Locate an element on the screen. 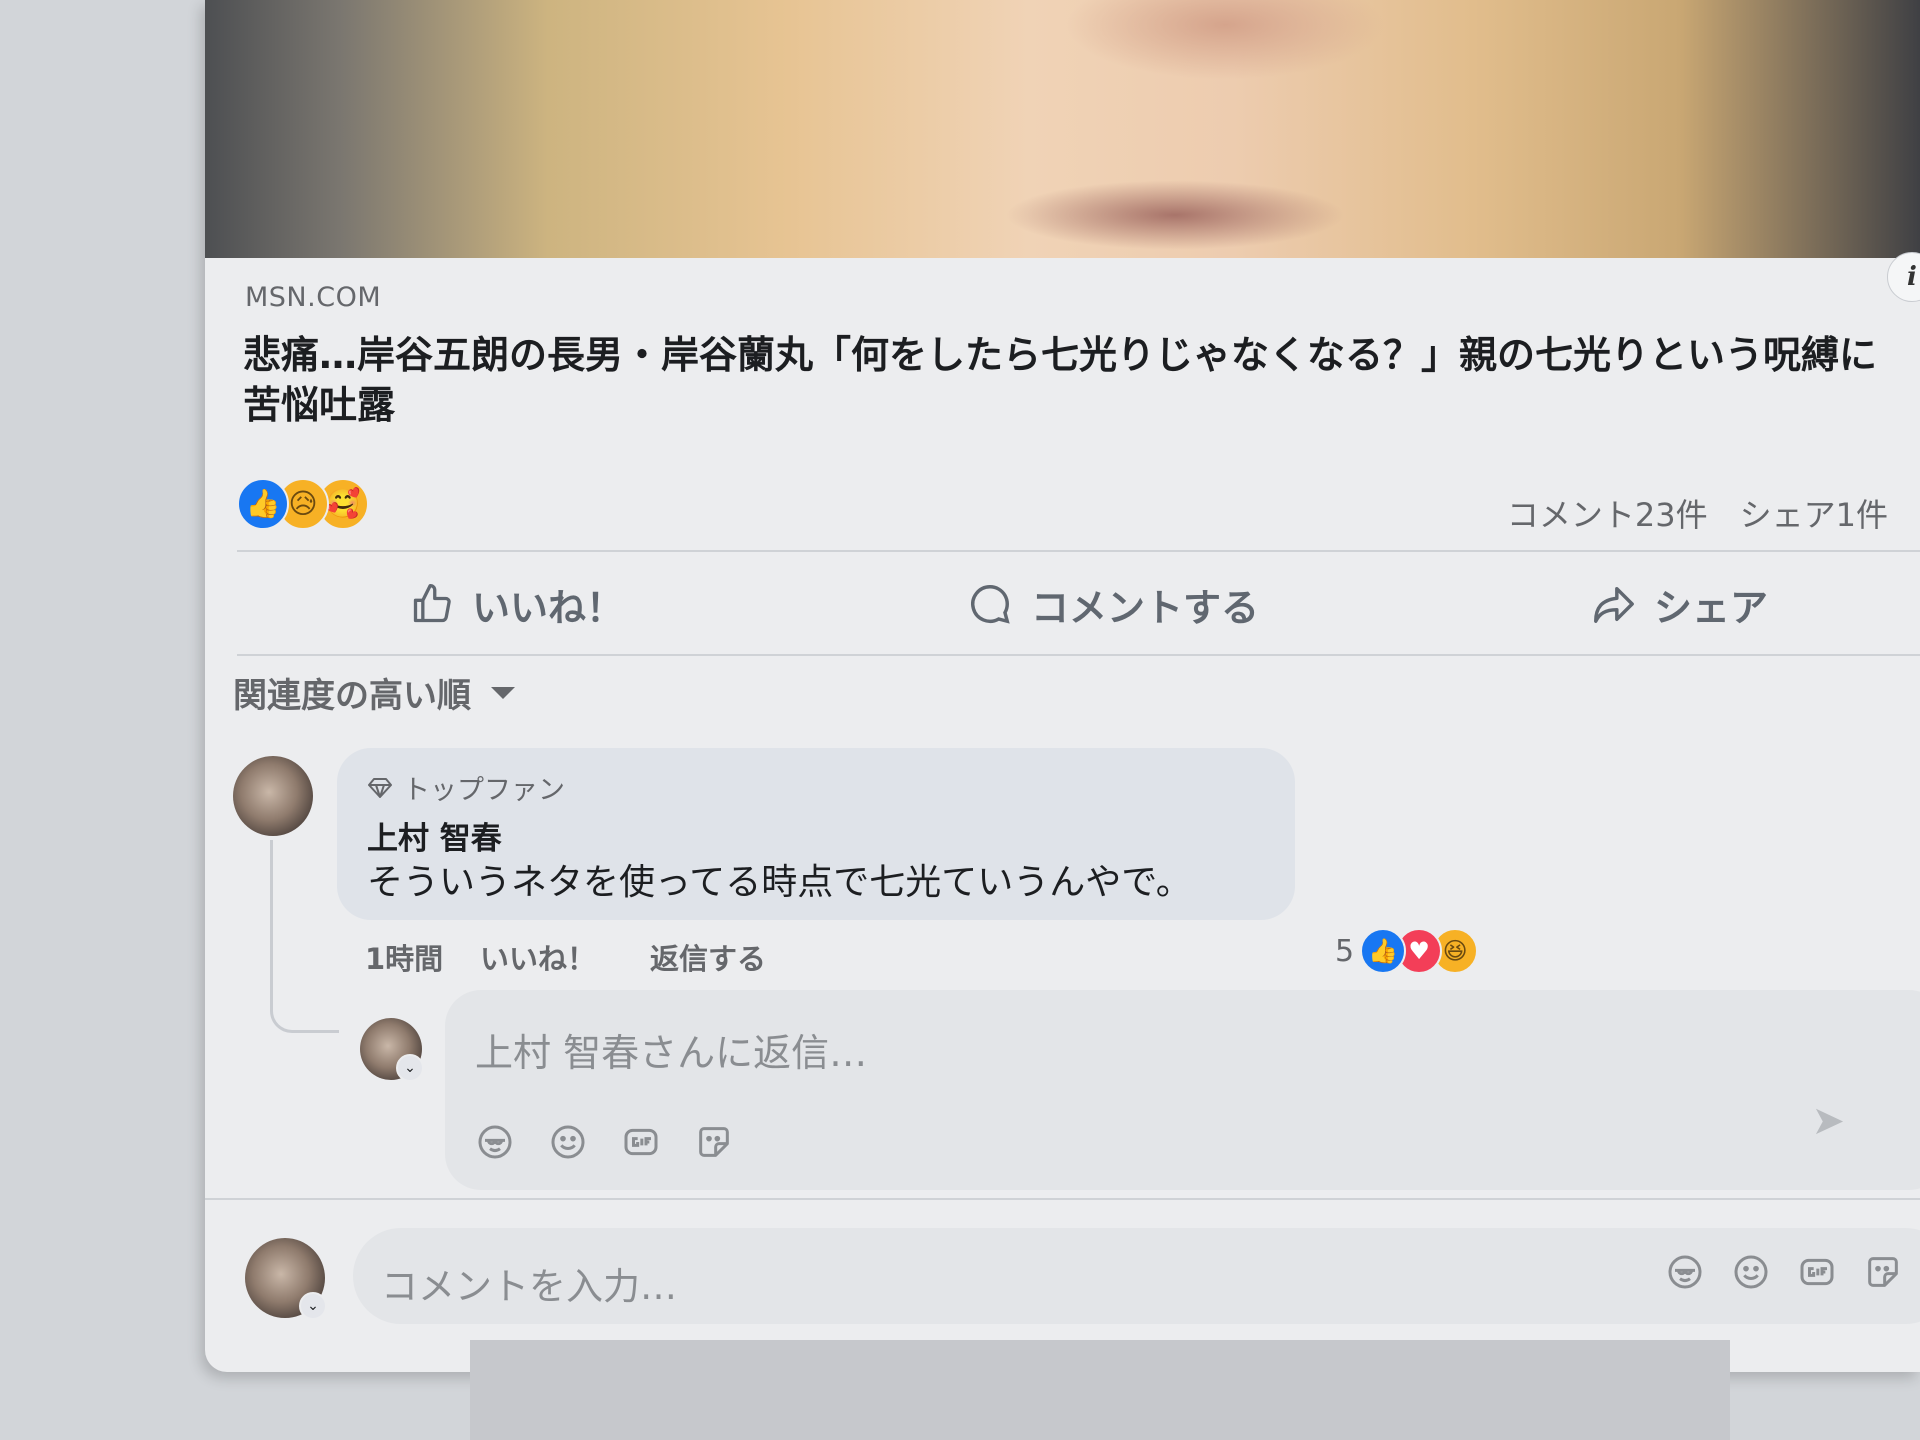  send-icon: ➤ is located at coordinates (1828, 1121).